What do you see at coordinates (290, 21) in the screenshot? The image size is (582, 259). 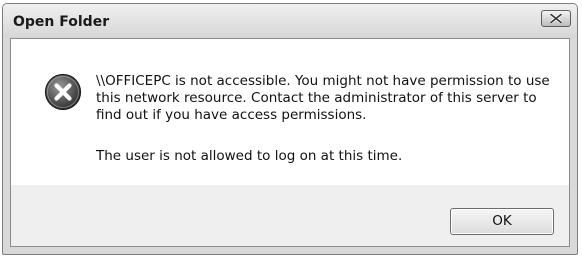 I see `title-bar: Open Folder` at bounding box center [290, 21].